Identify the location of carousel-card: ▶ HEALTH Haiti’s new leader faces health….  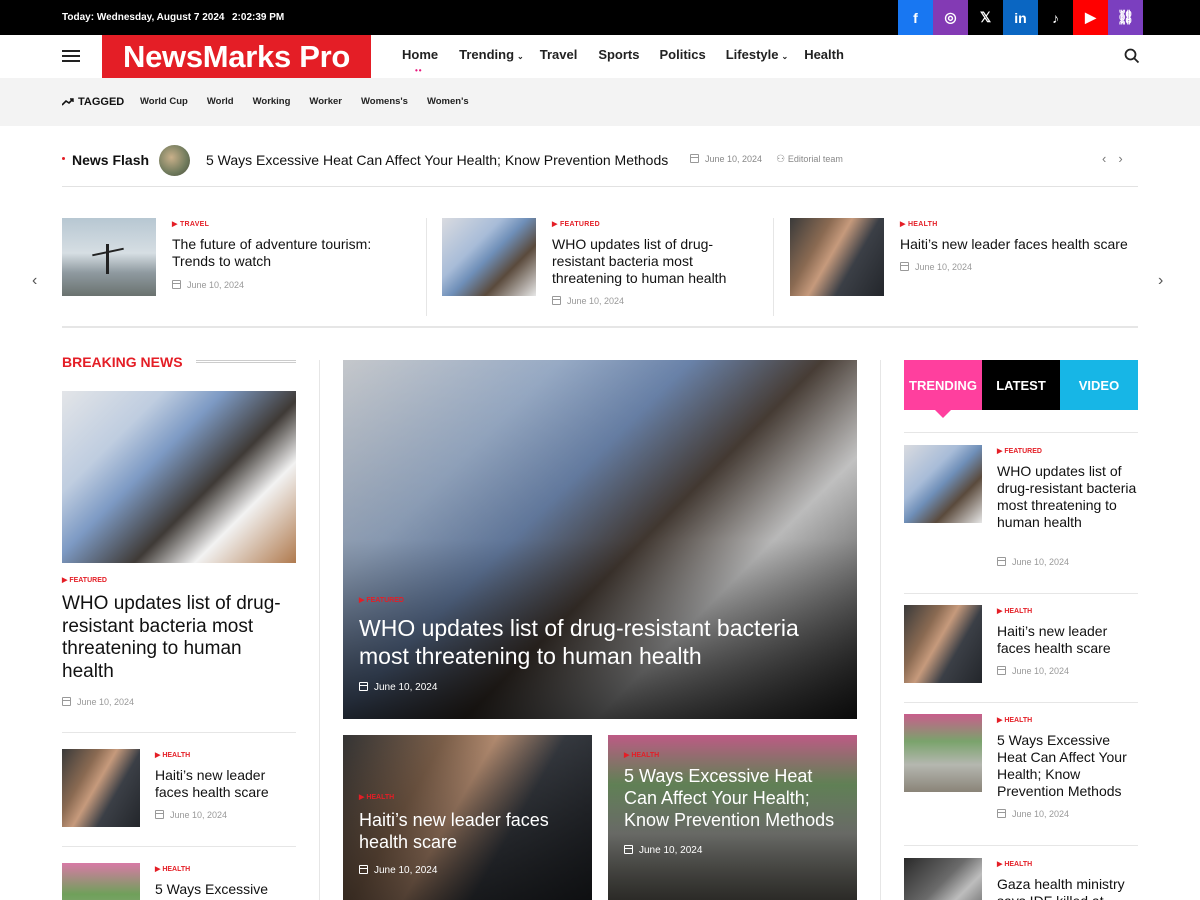
(964, 258).